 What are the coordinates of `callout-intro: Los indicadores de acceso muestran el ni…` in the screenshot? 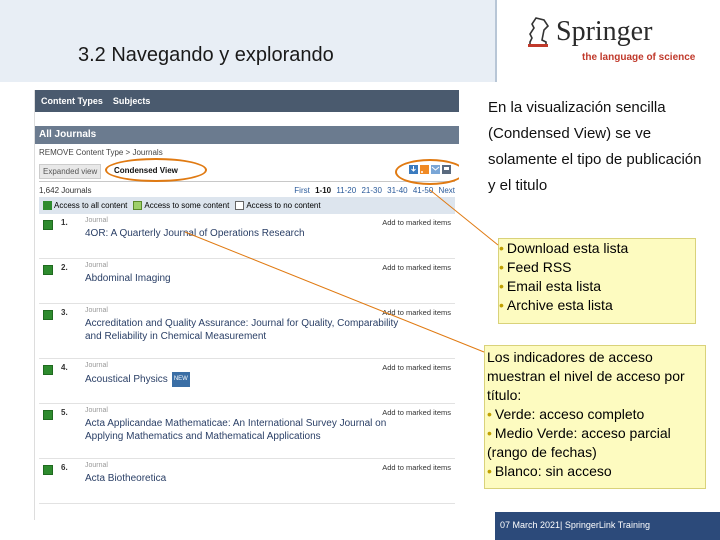 It's located at (586, 376).